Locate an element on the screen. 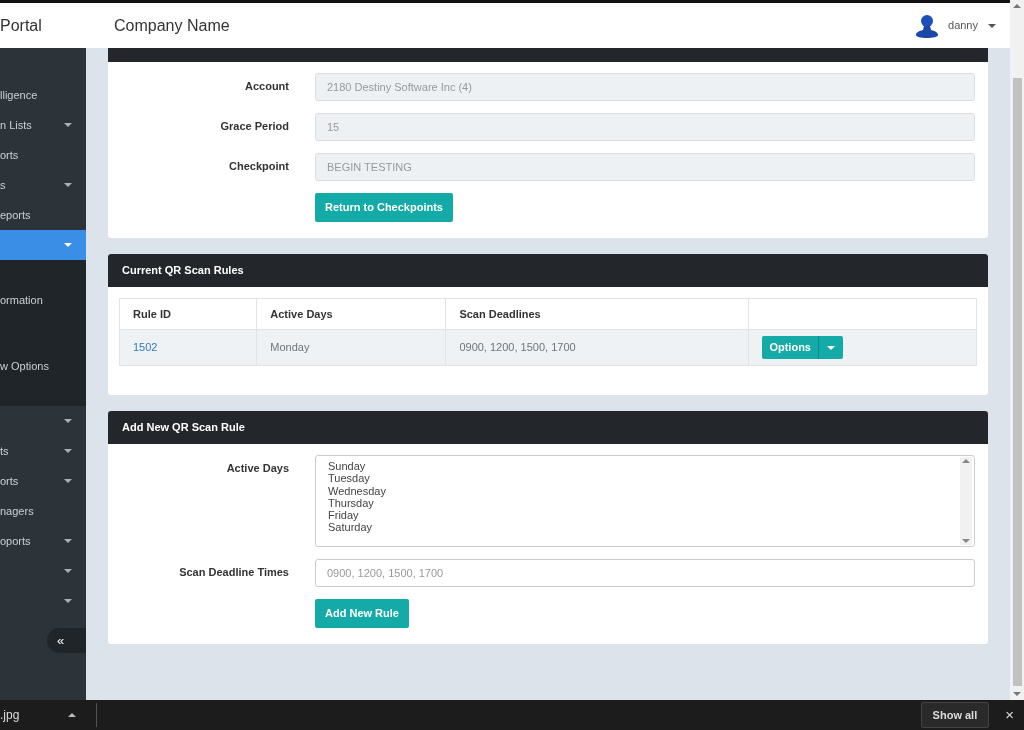 The width and height of the screenshot is (1024, 730). sidebar-item: oports is located at coordinates (43, 541).